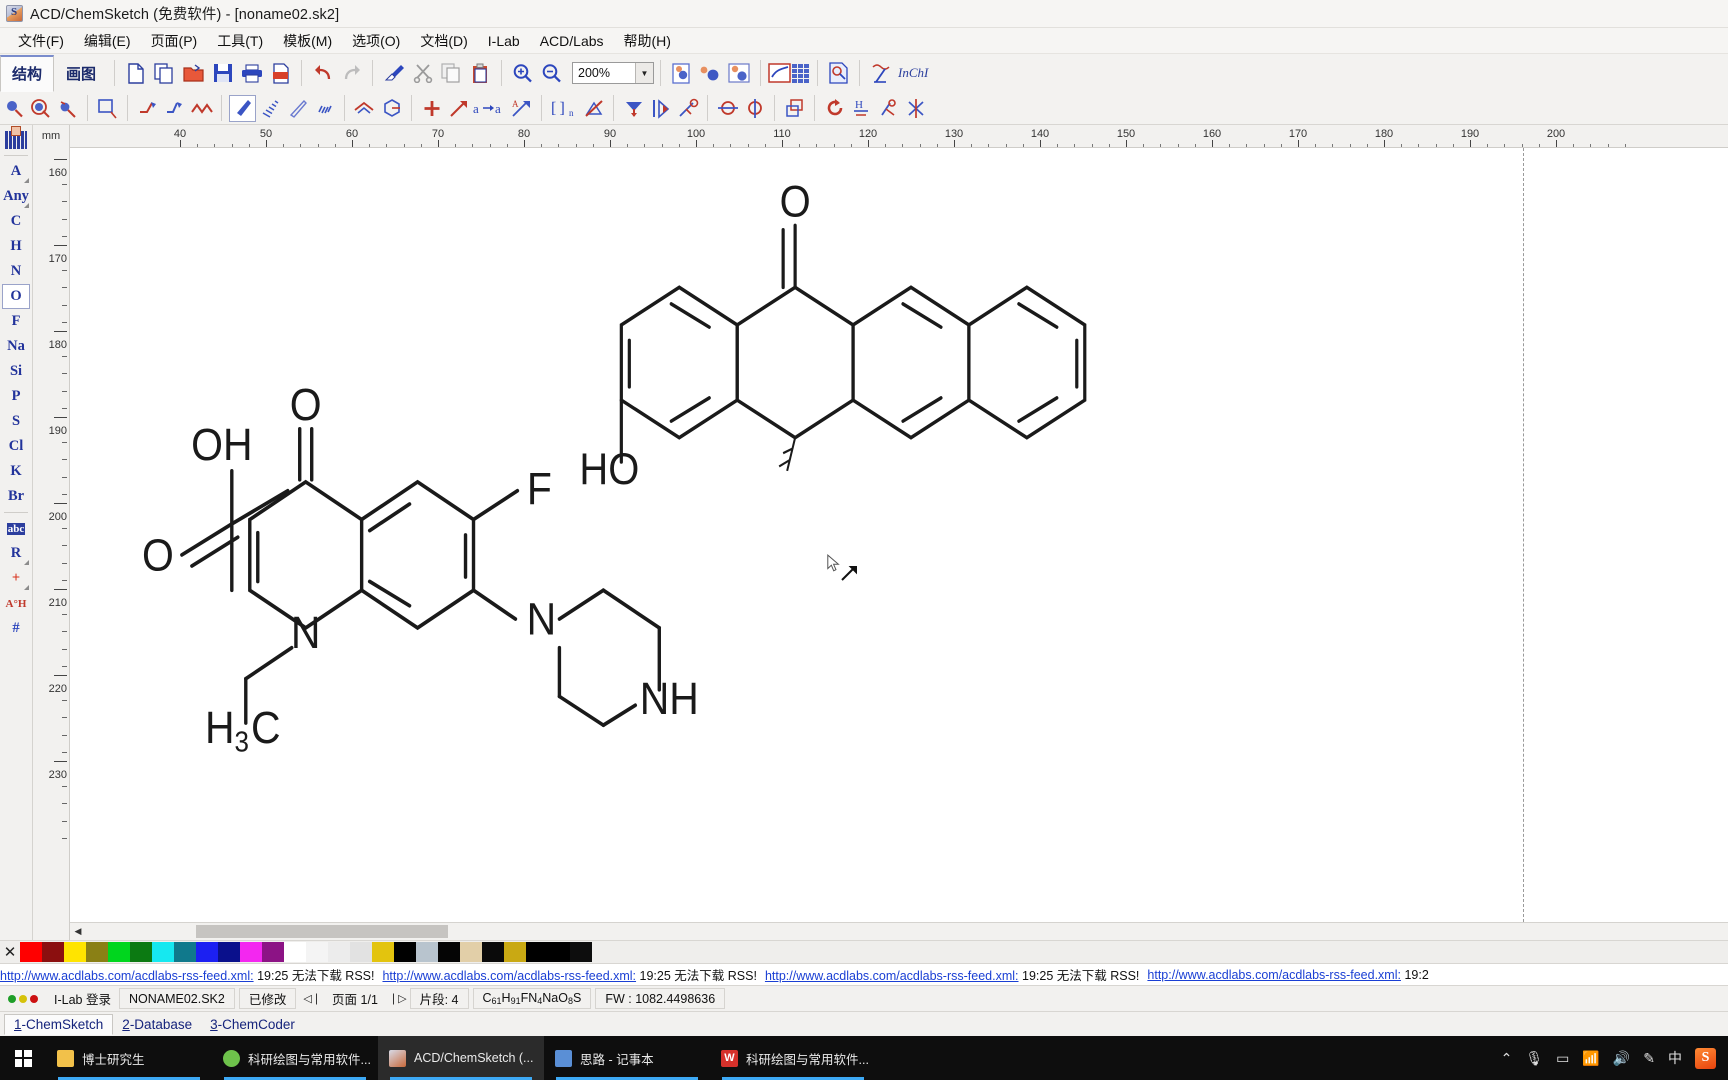 Image resolution: width=1728 pixels, height=1080 pixels. What do you see at coordinates (10, 952) in the screenshot?
I see `no-color-icon: ✕` at bounding box center [10, 952].